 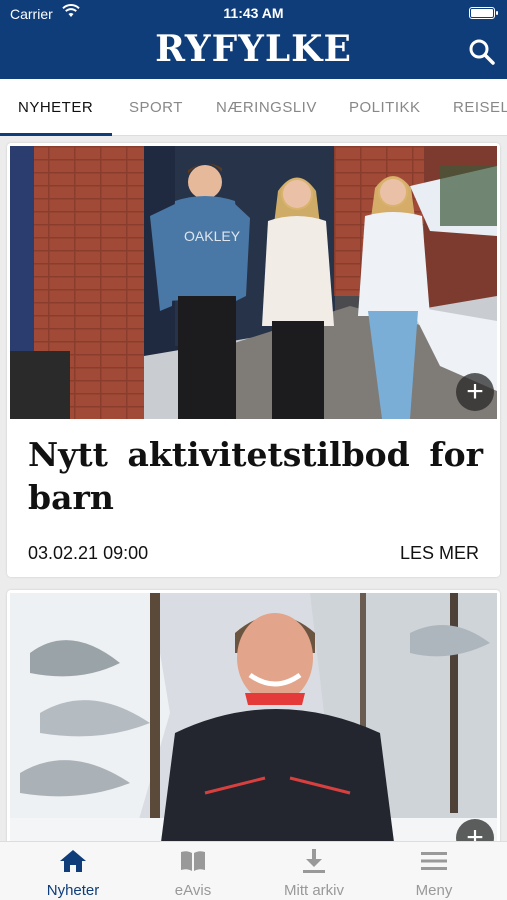 What do you see at coordinates (483, 13) in the screenshot?
I see `battery-icon` at bounding box center [483, 13].